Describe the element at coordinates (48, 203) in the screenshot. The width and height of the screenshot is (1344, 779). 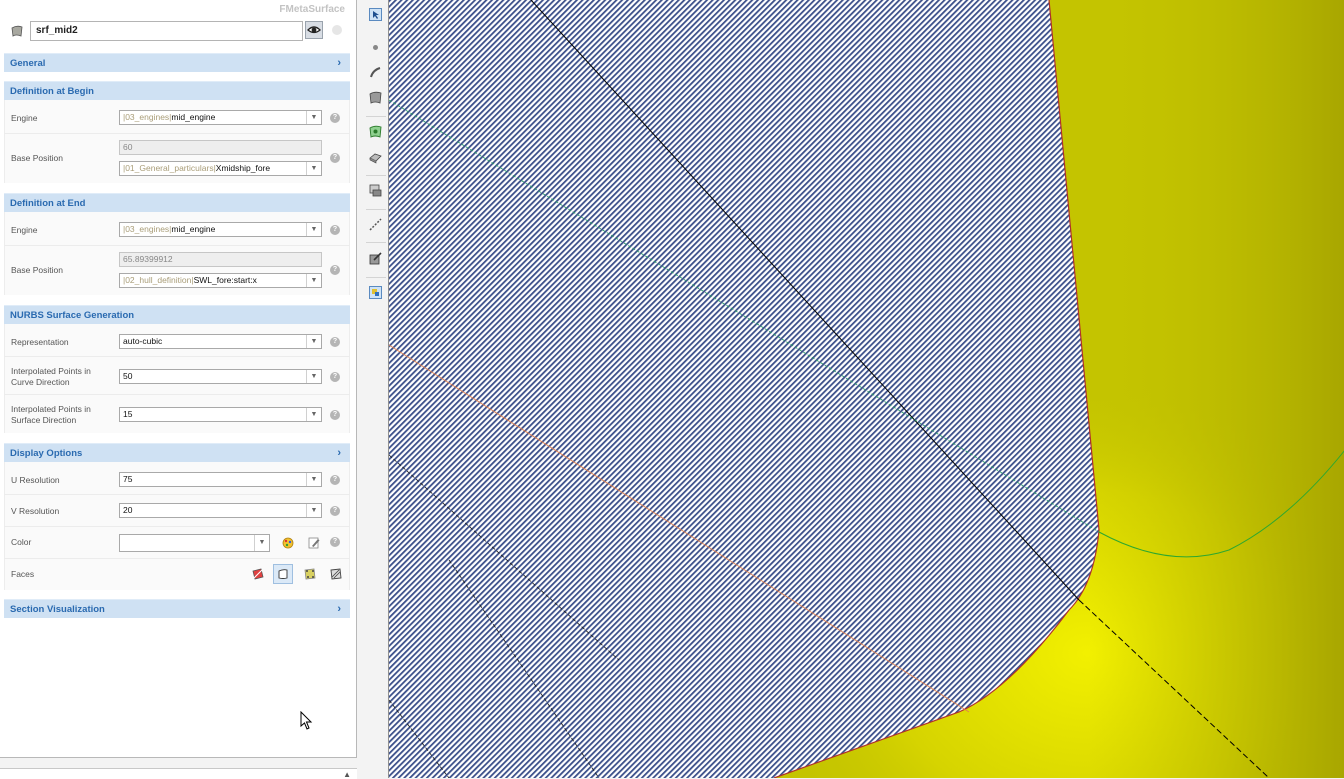
I see `section-end-title: Definition at End` at that location.